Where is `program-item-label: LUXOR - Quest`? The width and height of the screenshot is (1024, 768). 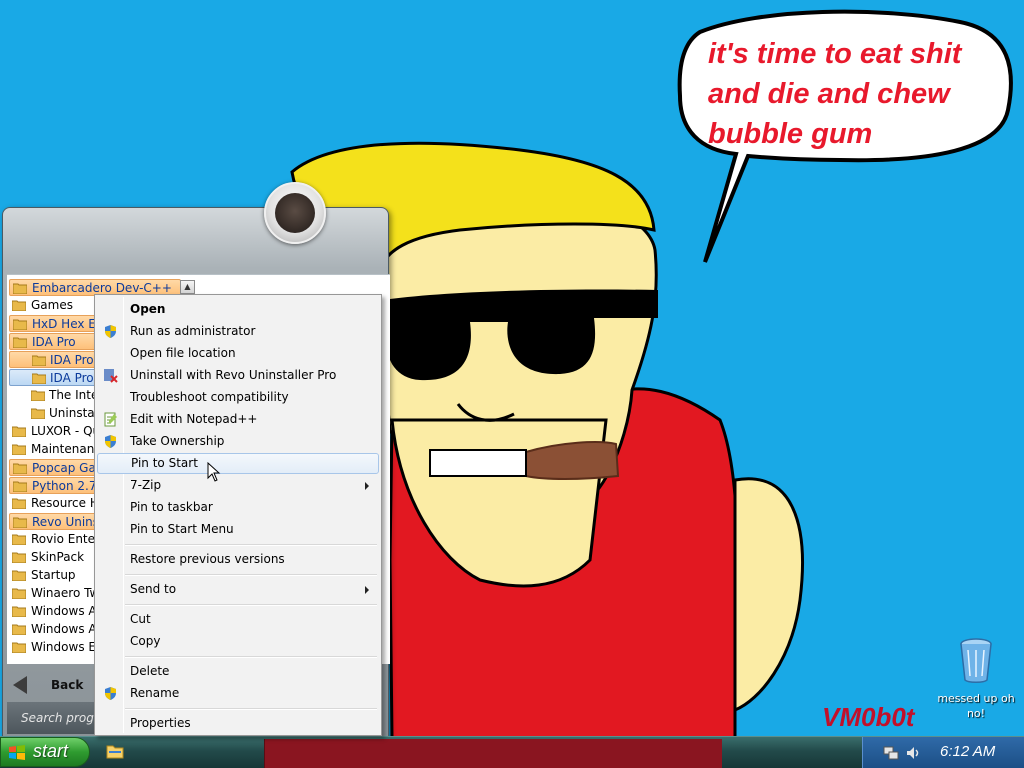
program-item-label: LUXOR - Quest is located at coordinates (65, 431).